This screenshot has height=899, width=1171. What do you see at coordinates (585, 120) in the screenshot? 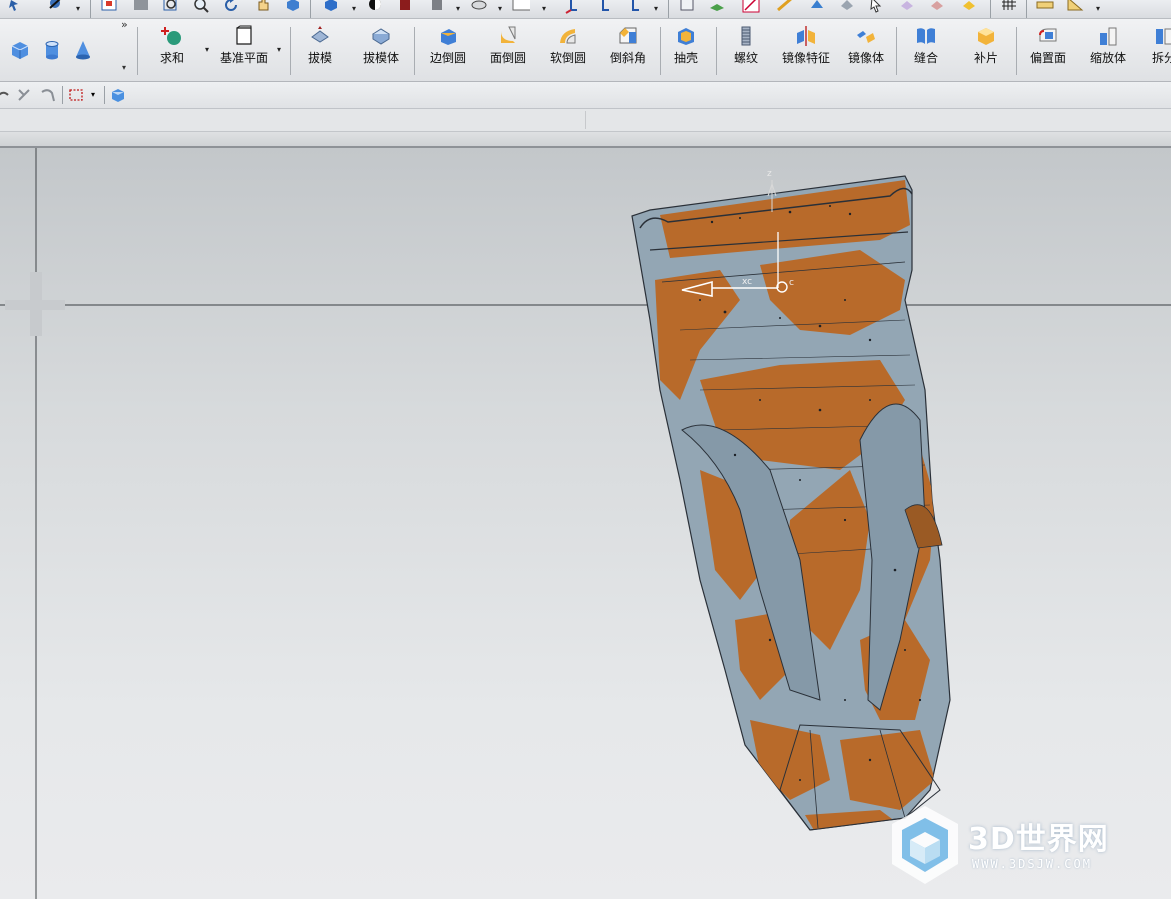
I see `status-bar` at bounding box center [585, 120].